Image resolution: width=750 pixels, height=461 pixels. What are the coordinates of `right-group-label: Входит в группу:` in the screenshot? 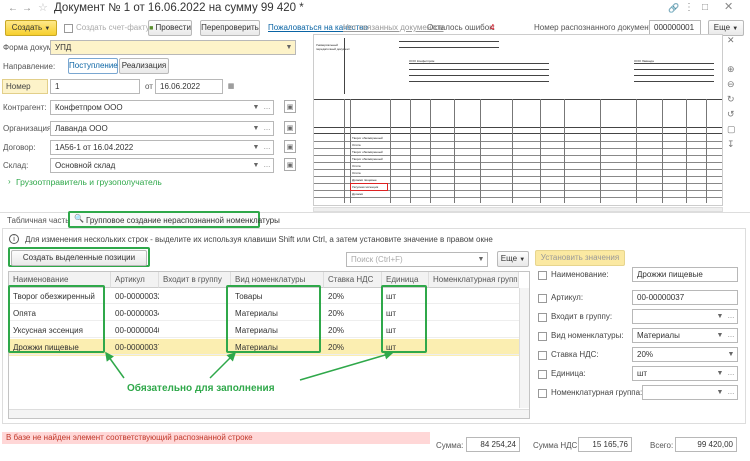 It's located at (582, 316).